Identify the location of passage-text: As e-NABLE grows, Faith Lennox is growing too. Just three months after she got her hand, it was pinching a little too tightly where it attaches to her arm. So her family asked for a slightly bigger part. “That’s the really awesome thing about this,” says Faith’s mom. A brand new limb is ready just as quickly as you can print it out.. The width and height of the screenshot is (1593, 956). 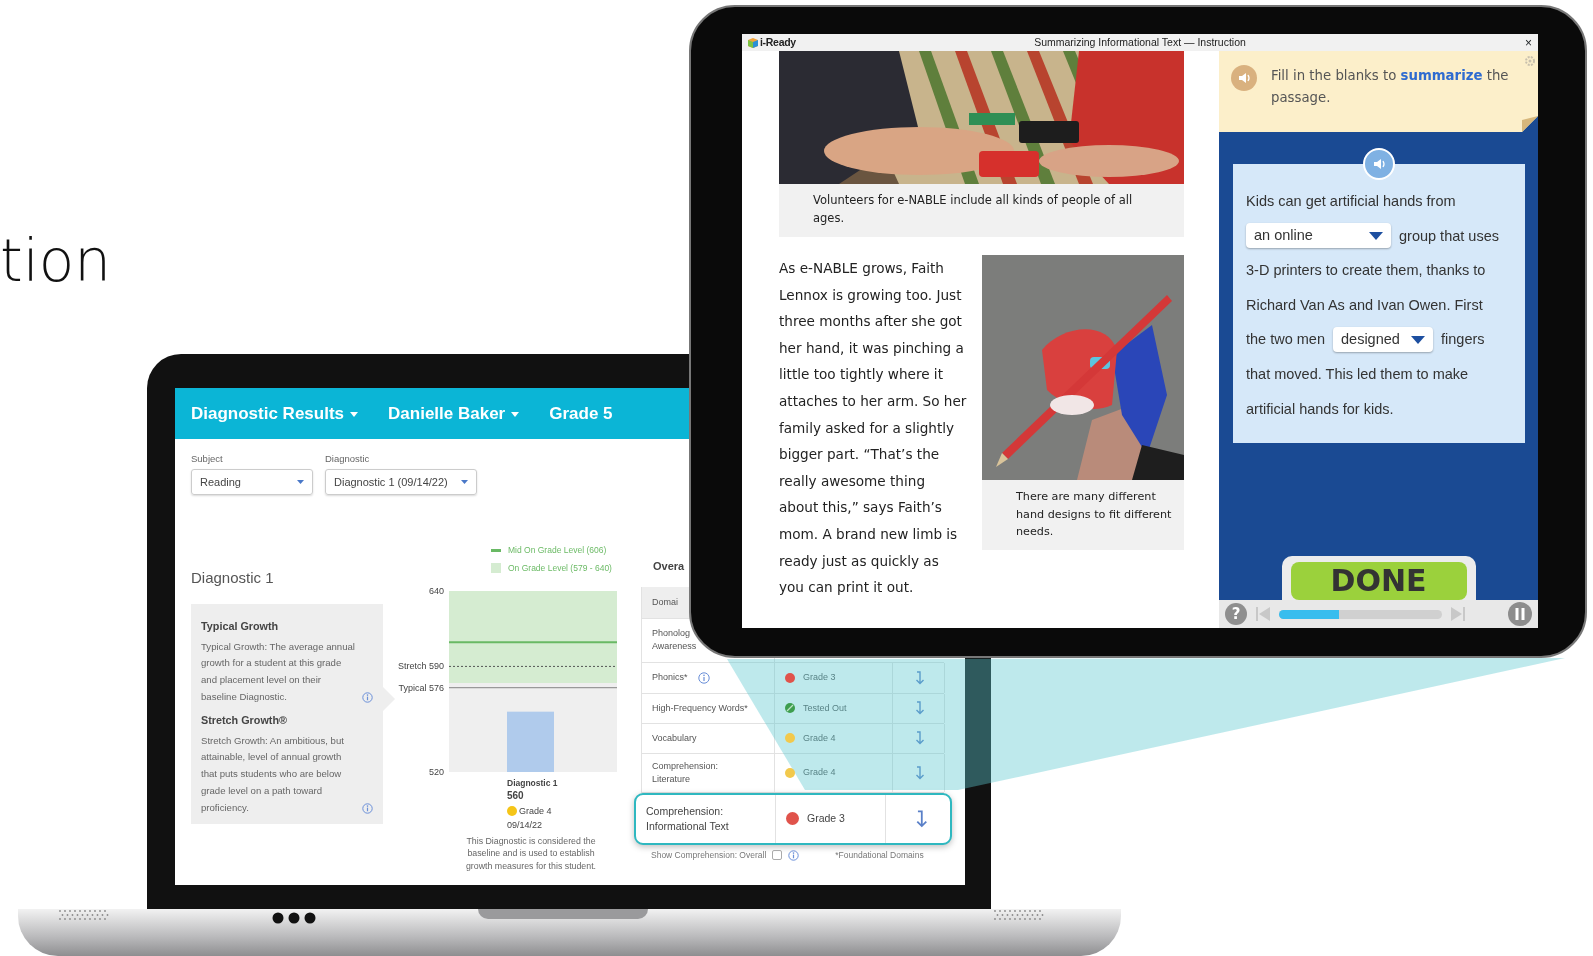
(873, 428).